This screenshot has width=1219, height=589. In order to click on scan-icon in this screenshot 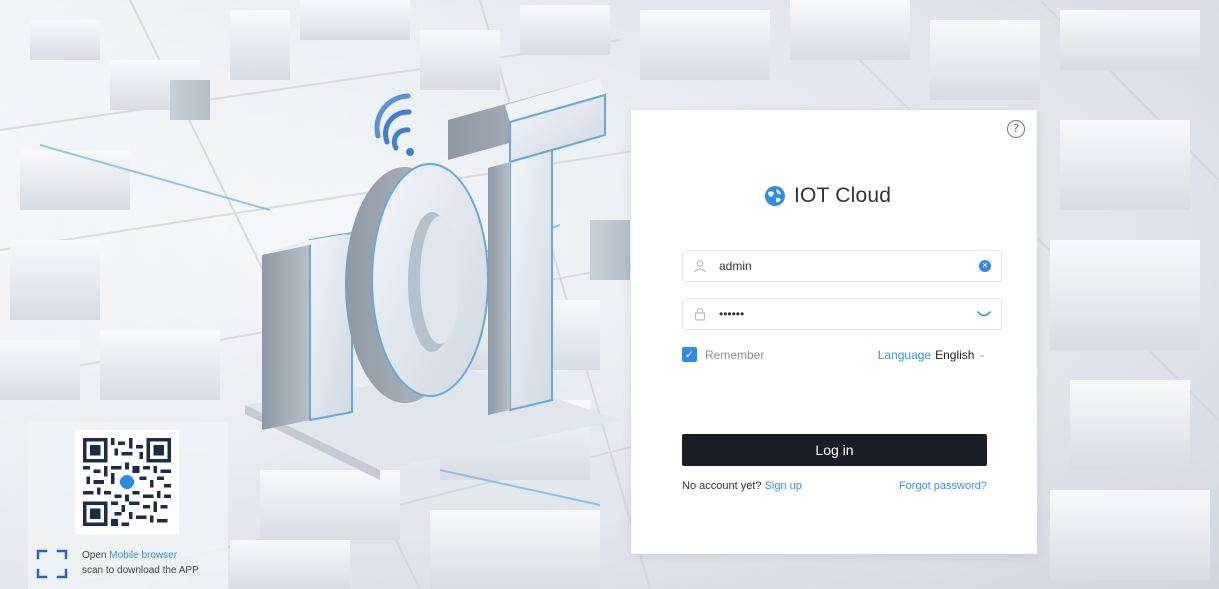, I will do `click(52, 564)`.